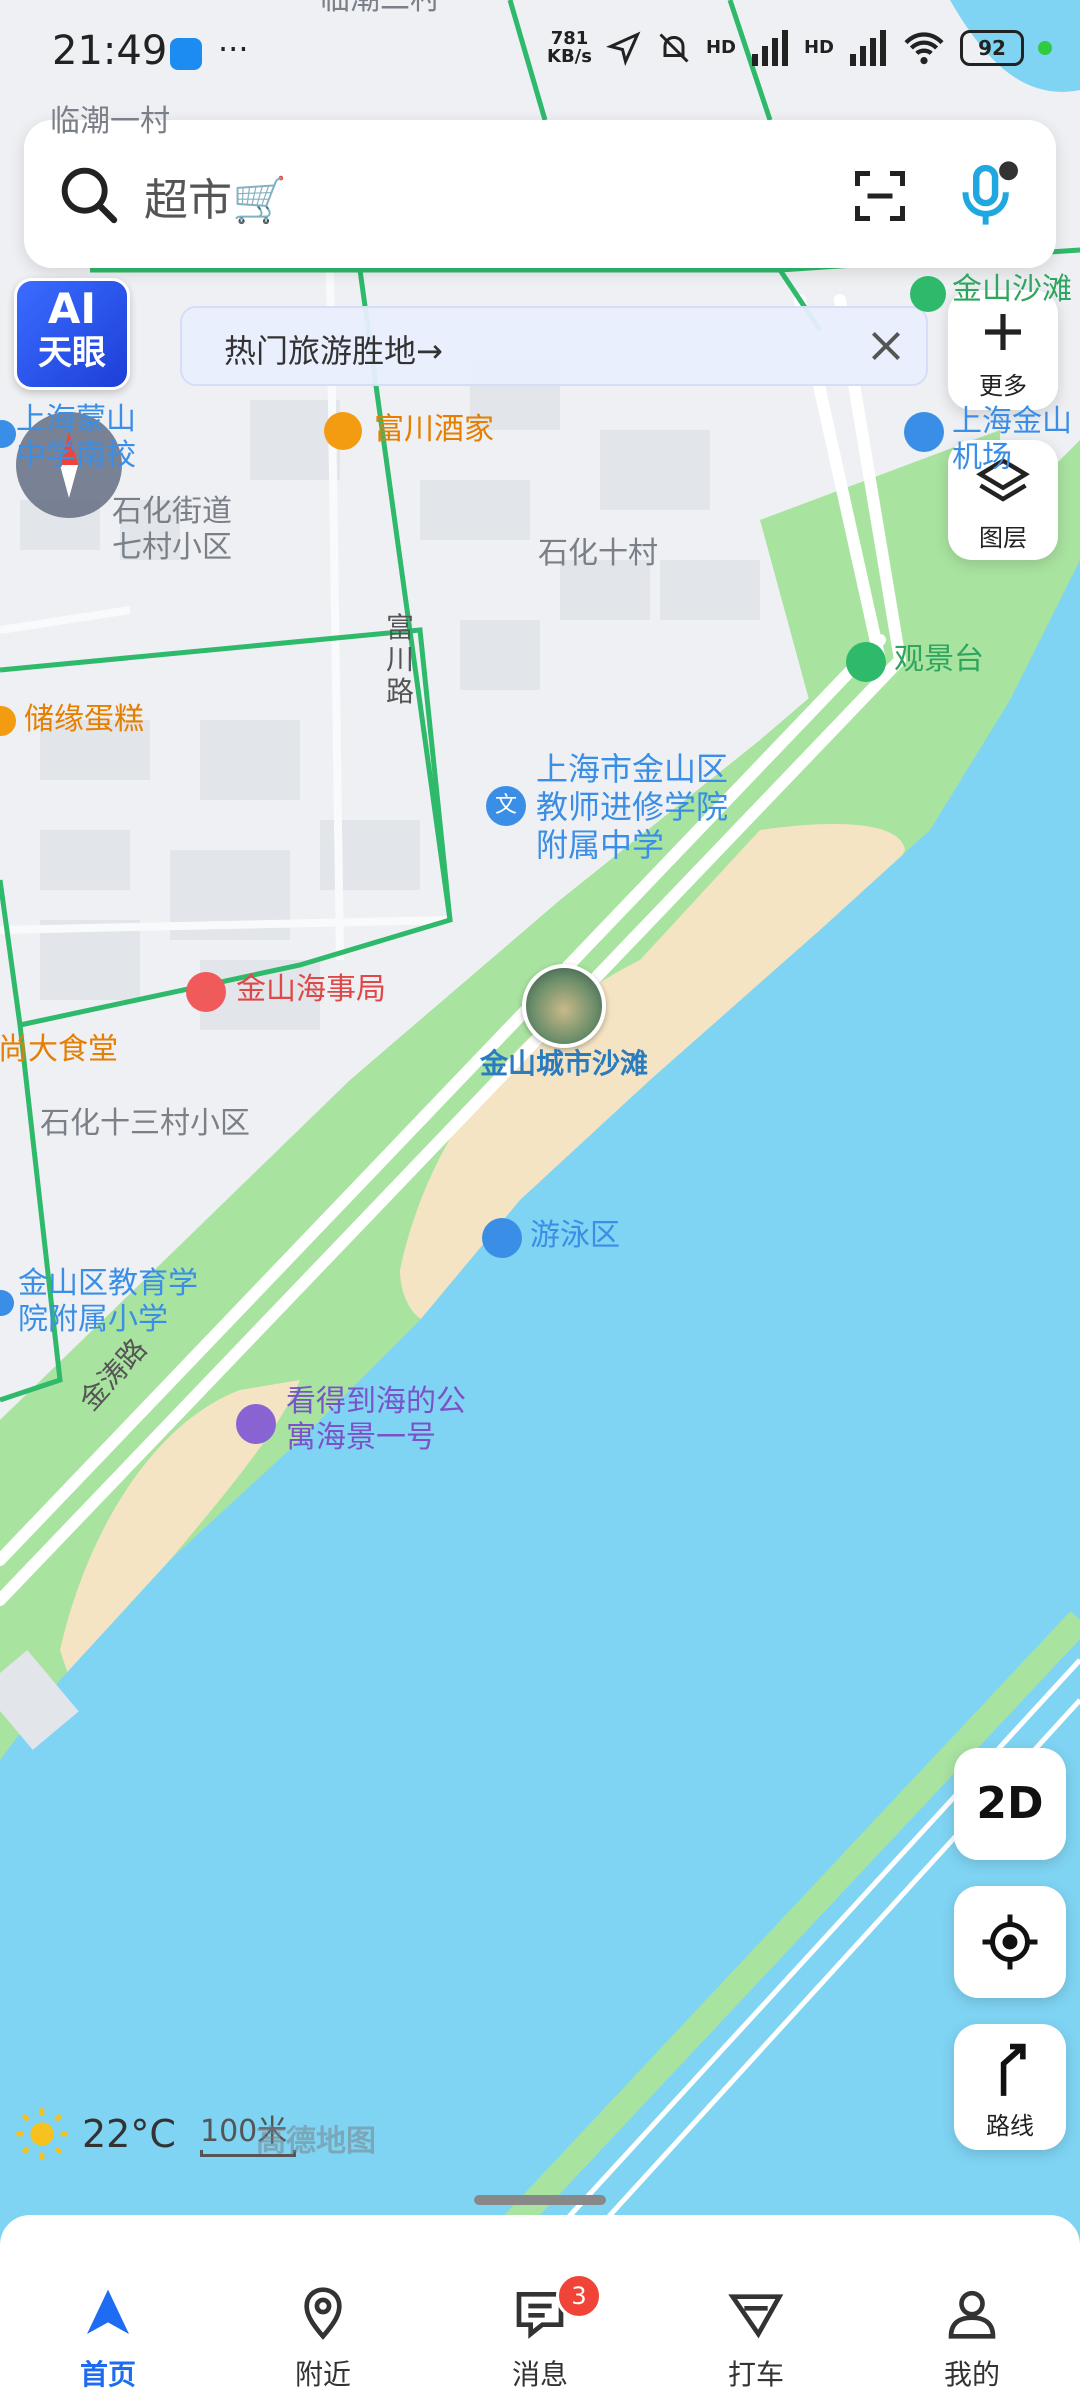  I want to click on beach-top-marker-icon, so click(928, 294).